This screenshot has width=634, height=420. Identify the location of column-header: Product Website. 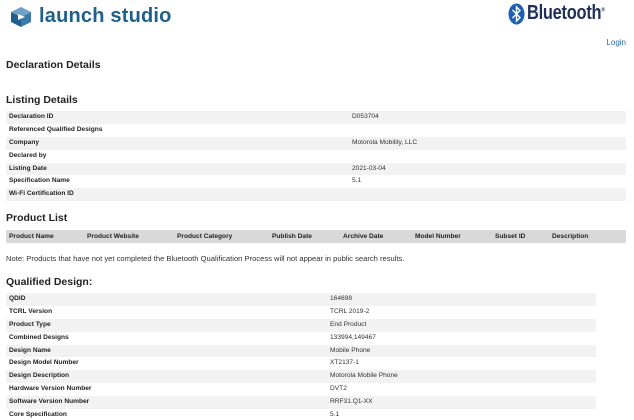
(113, 236).